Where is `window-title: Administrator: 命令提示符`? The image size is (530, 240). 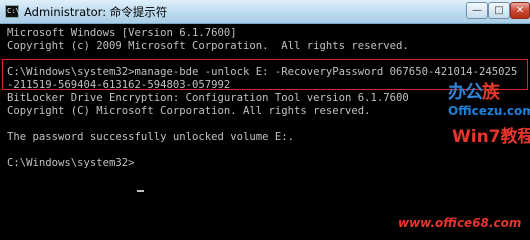 window-title: Administrator: 命令提示符 is located at coordinates (96, 12).